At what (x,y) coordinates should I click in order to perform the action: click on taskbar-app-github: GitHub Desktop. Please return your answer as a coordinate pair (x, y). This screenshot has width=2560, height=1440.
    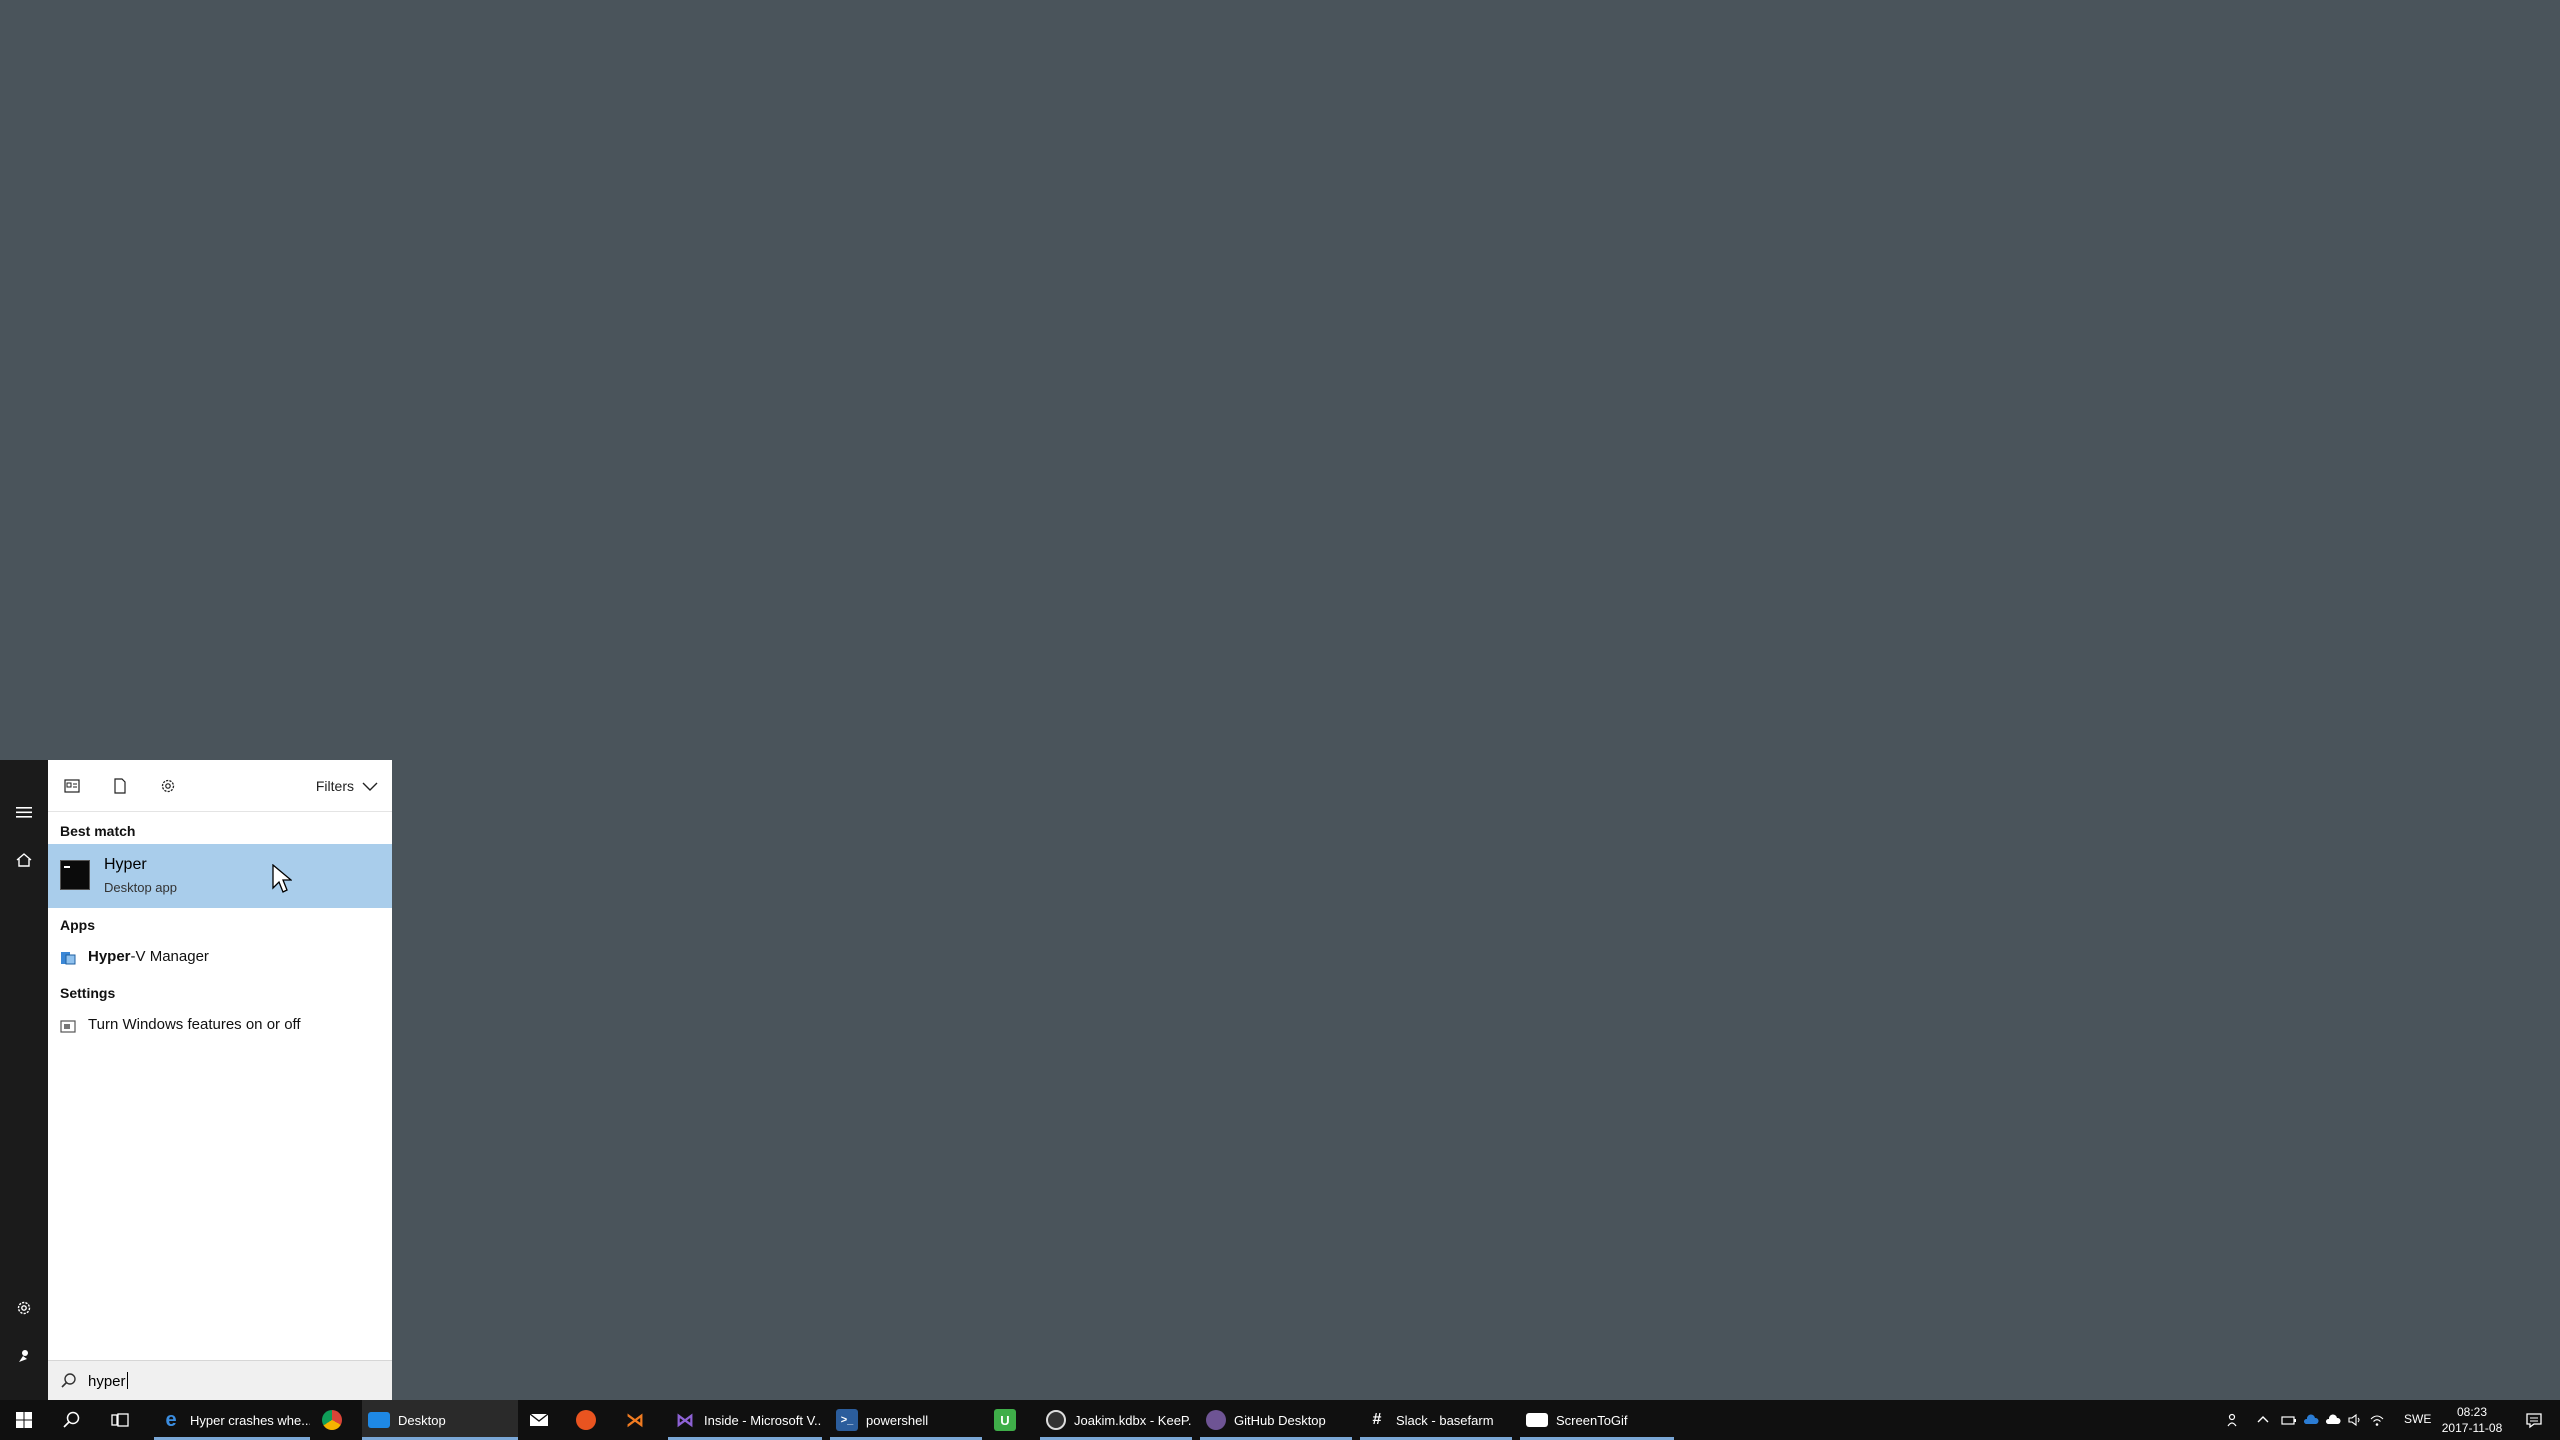
    Looking at the image, I should click on (1276, 1420).